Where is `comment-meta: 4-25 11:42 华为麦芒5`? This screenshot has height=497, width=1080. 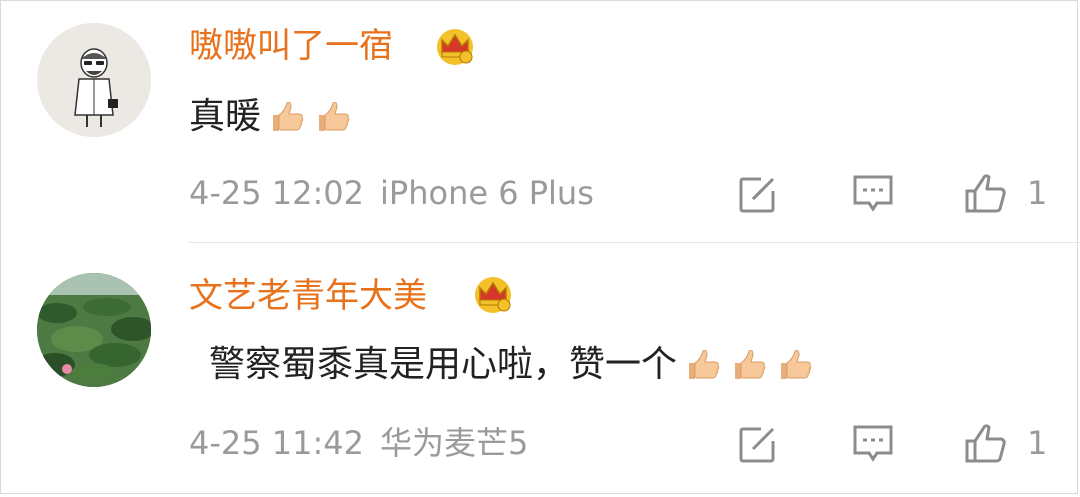 comment-meta: 4-25 11:42 华为麦芒5 is located at coordinates (358, 443).